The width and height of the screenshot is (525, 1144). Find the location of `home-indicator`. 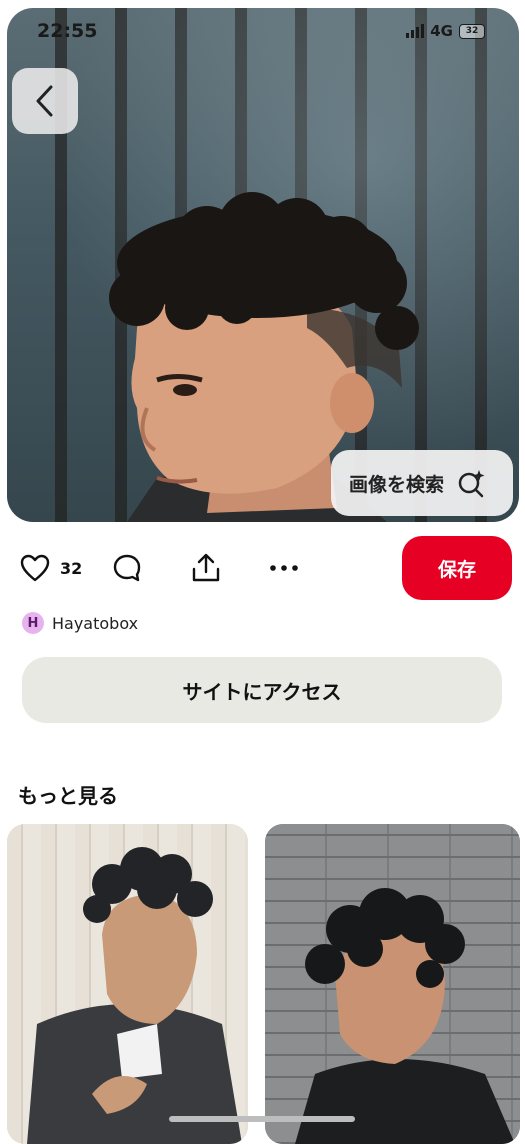

home-indicator is located at coordinates (262, 1119).